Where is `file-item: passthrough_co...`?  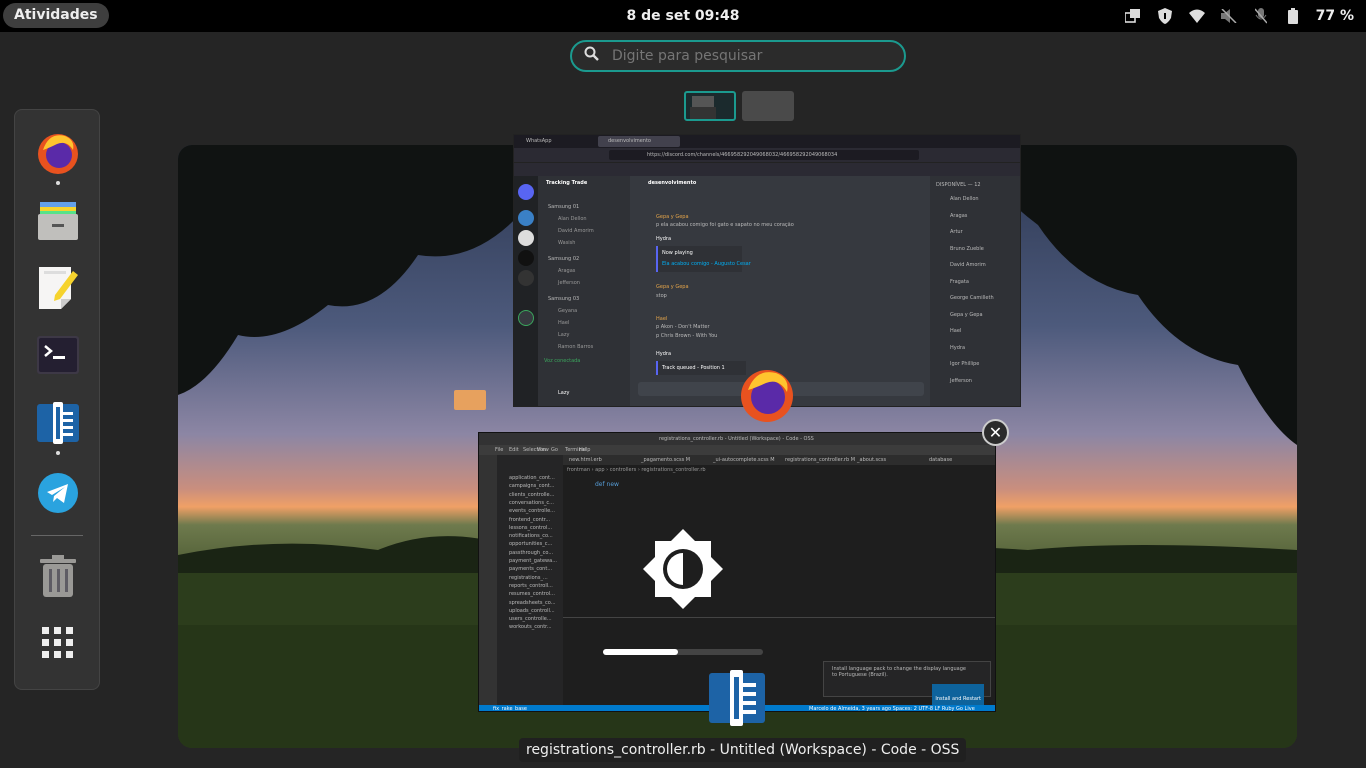 file-item: passthrough_co... is located at coordinates (531, 553).